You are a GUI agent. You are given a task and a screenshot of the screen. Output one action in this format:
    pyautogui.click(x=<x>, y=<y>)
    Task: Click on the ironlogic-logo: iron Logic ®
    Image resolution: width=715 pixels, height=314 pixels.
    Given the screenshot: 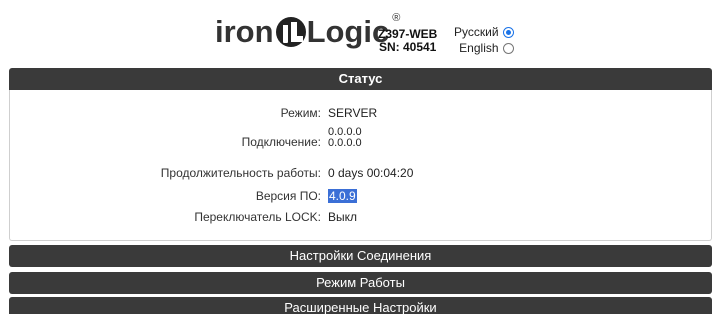 What is the action you would take?
    pyautogui.click(x=308, y=31)
    